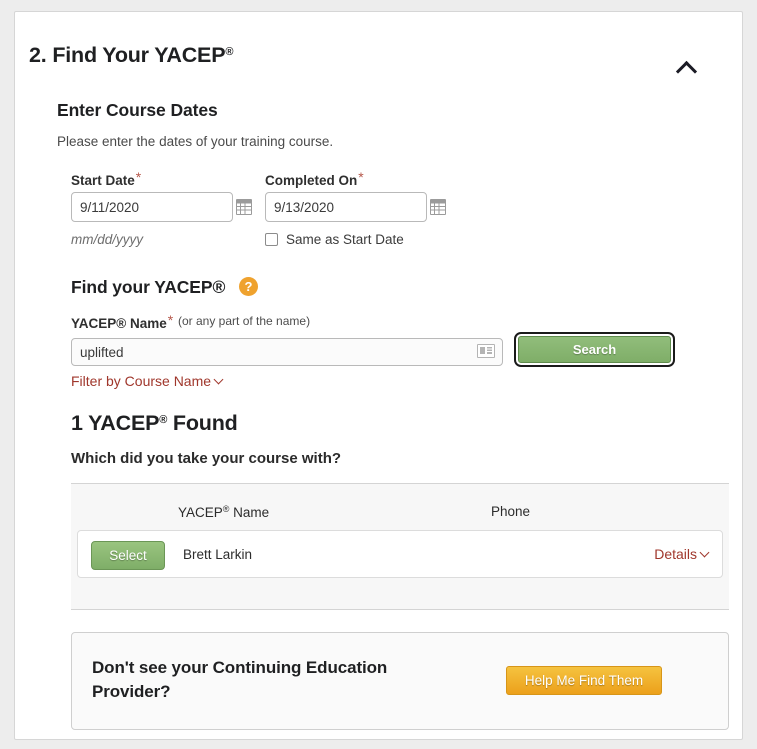  I want to click on details-link-label: Details, so click(675, 554).